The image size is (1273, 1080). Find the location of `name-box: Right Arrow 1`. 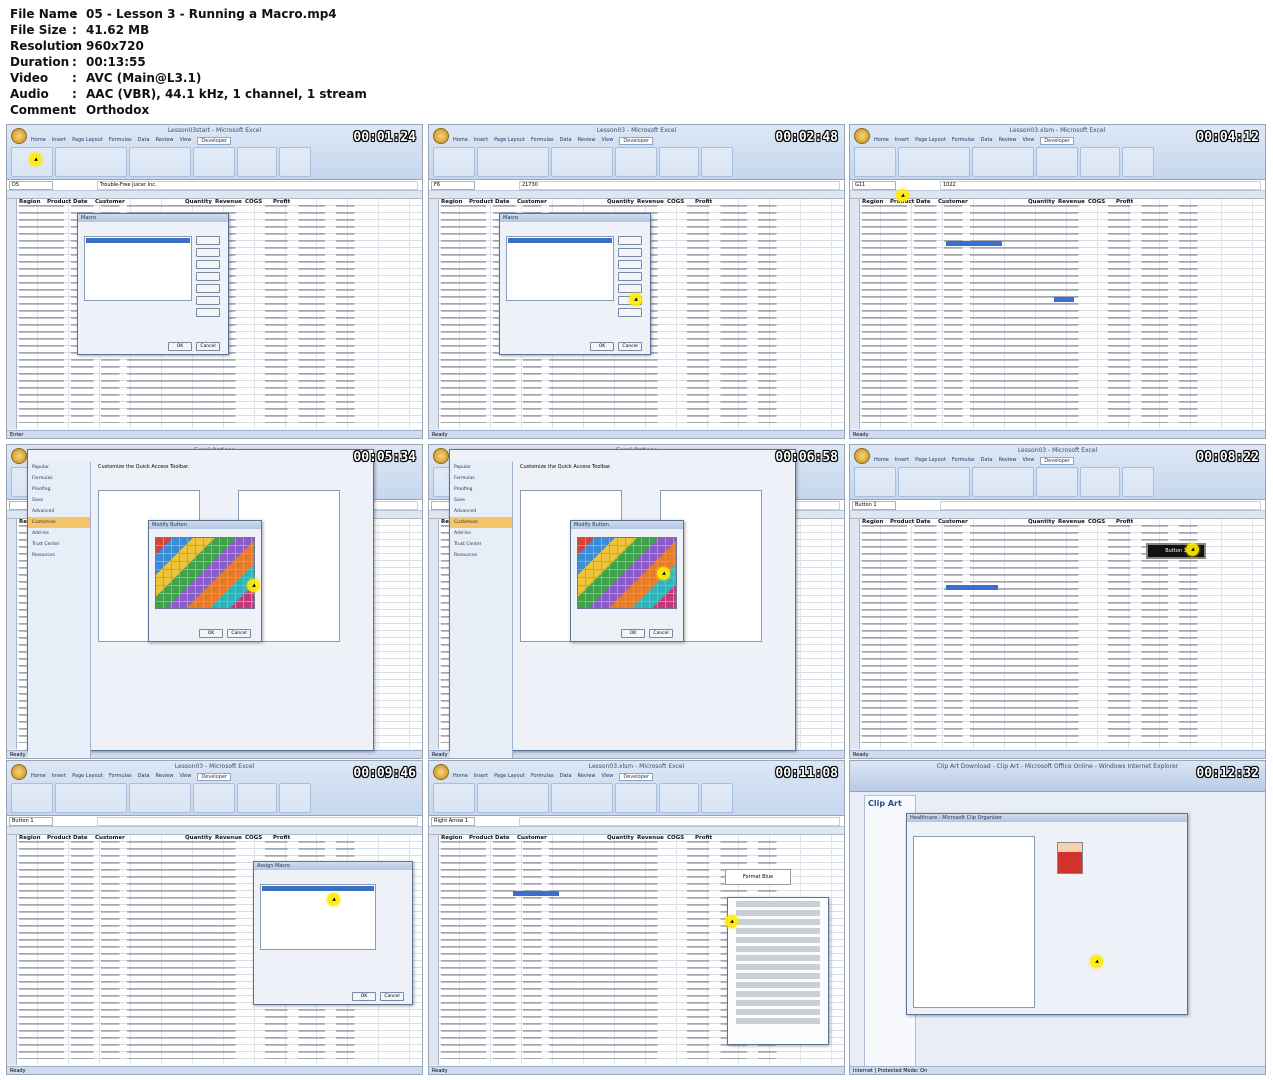

name-box: Right Arrow 1 is located at coordinates (453, 821).